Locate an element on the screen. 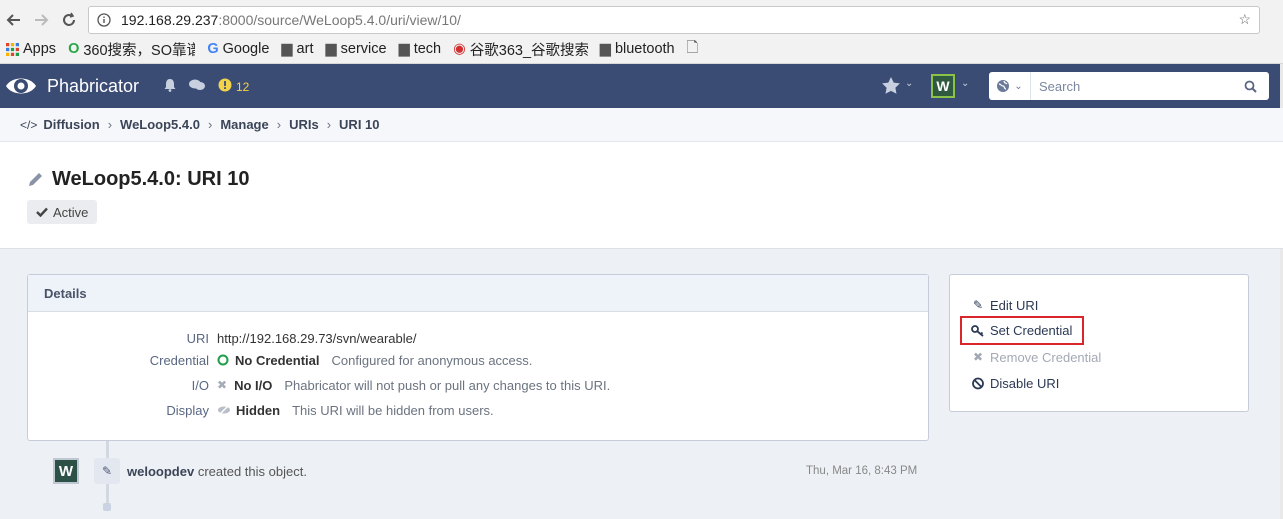  page-title-text: WeLoop5.4.0: URI 10 is located at coordinates (151, 179).